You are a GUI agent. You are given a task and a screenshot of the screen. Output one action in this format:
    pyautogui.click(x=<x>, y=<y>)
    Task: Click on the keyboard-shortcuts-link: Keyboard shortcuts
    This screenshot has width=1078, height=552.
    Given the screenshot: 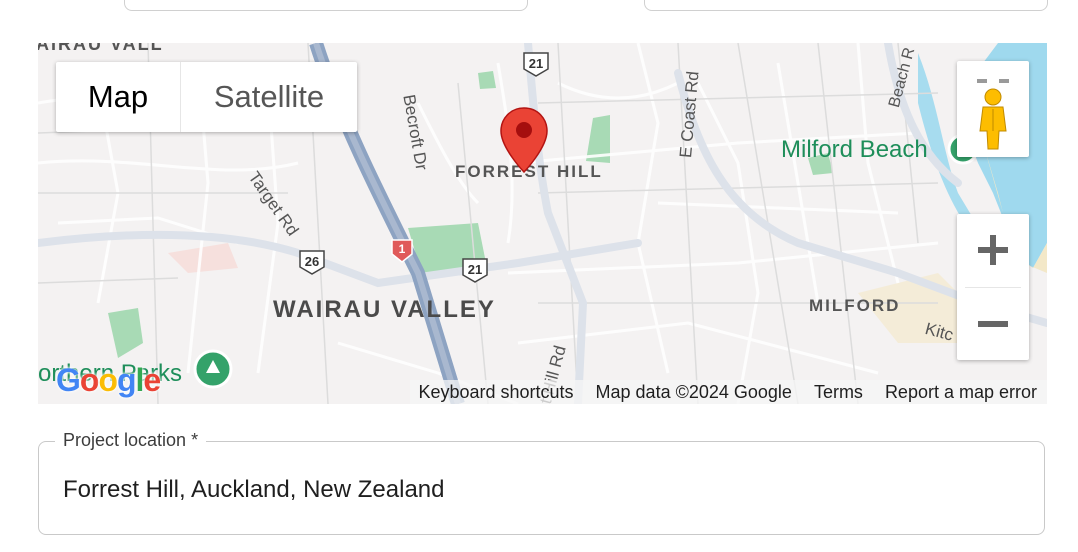 What is the action you would take?
    pyautogui.click(x=495, y=392)
    